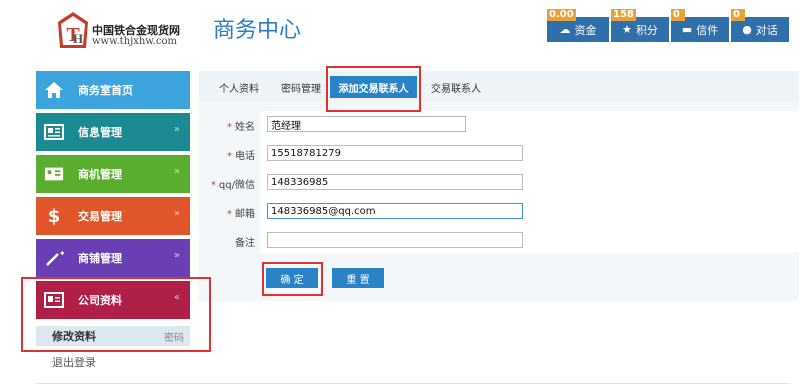 The image size is (800, 391). Describe the element at coordinates (585, 30) in the screenshot. I see `funds-label: 资金` at that location.